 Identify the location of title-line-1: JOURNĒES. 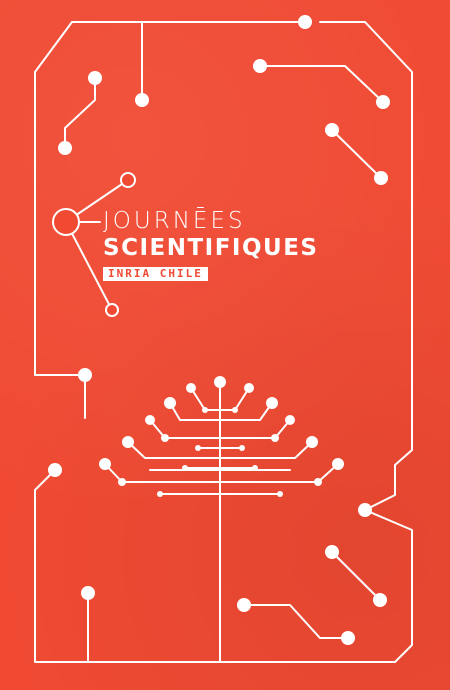
(174, 221).